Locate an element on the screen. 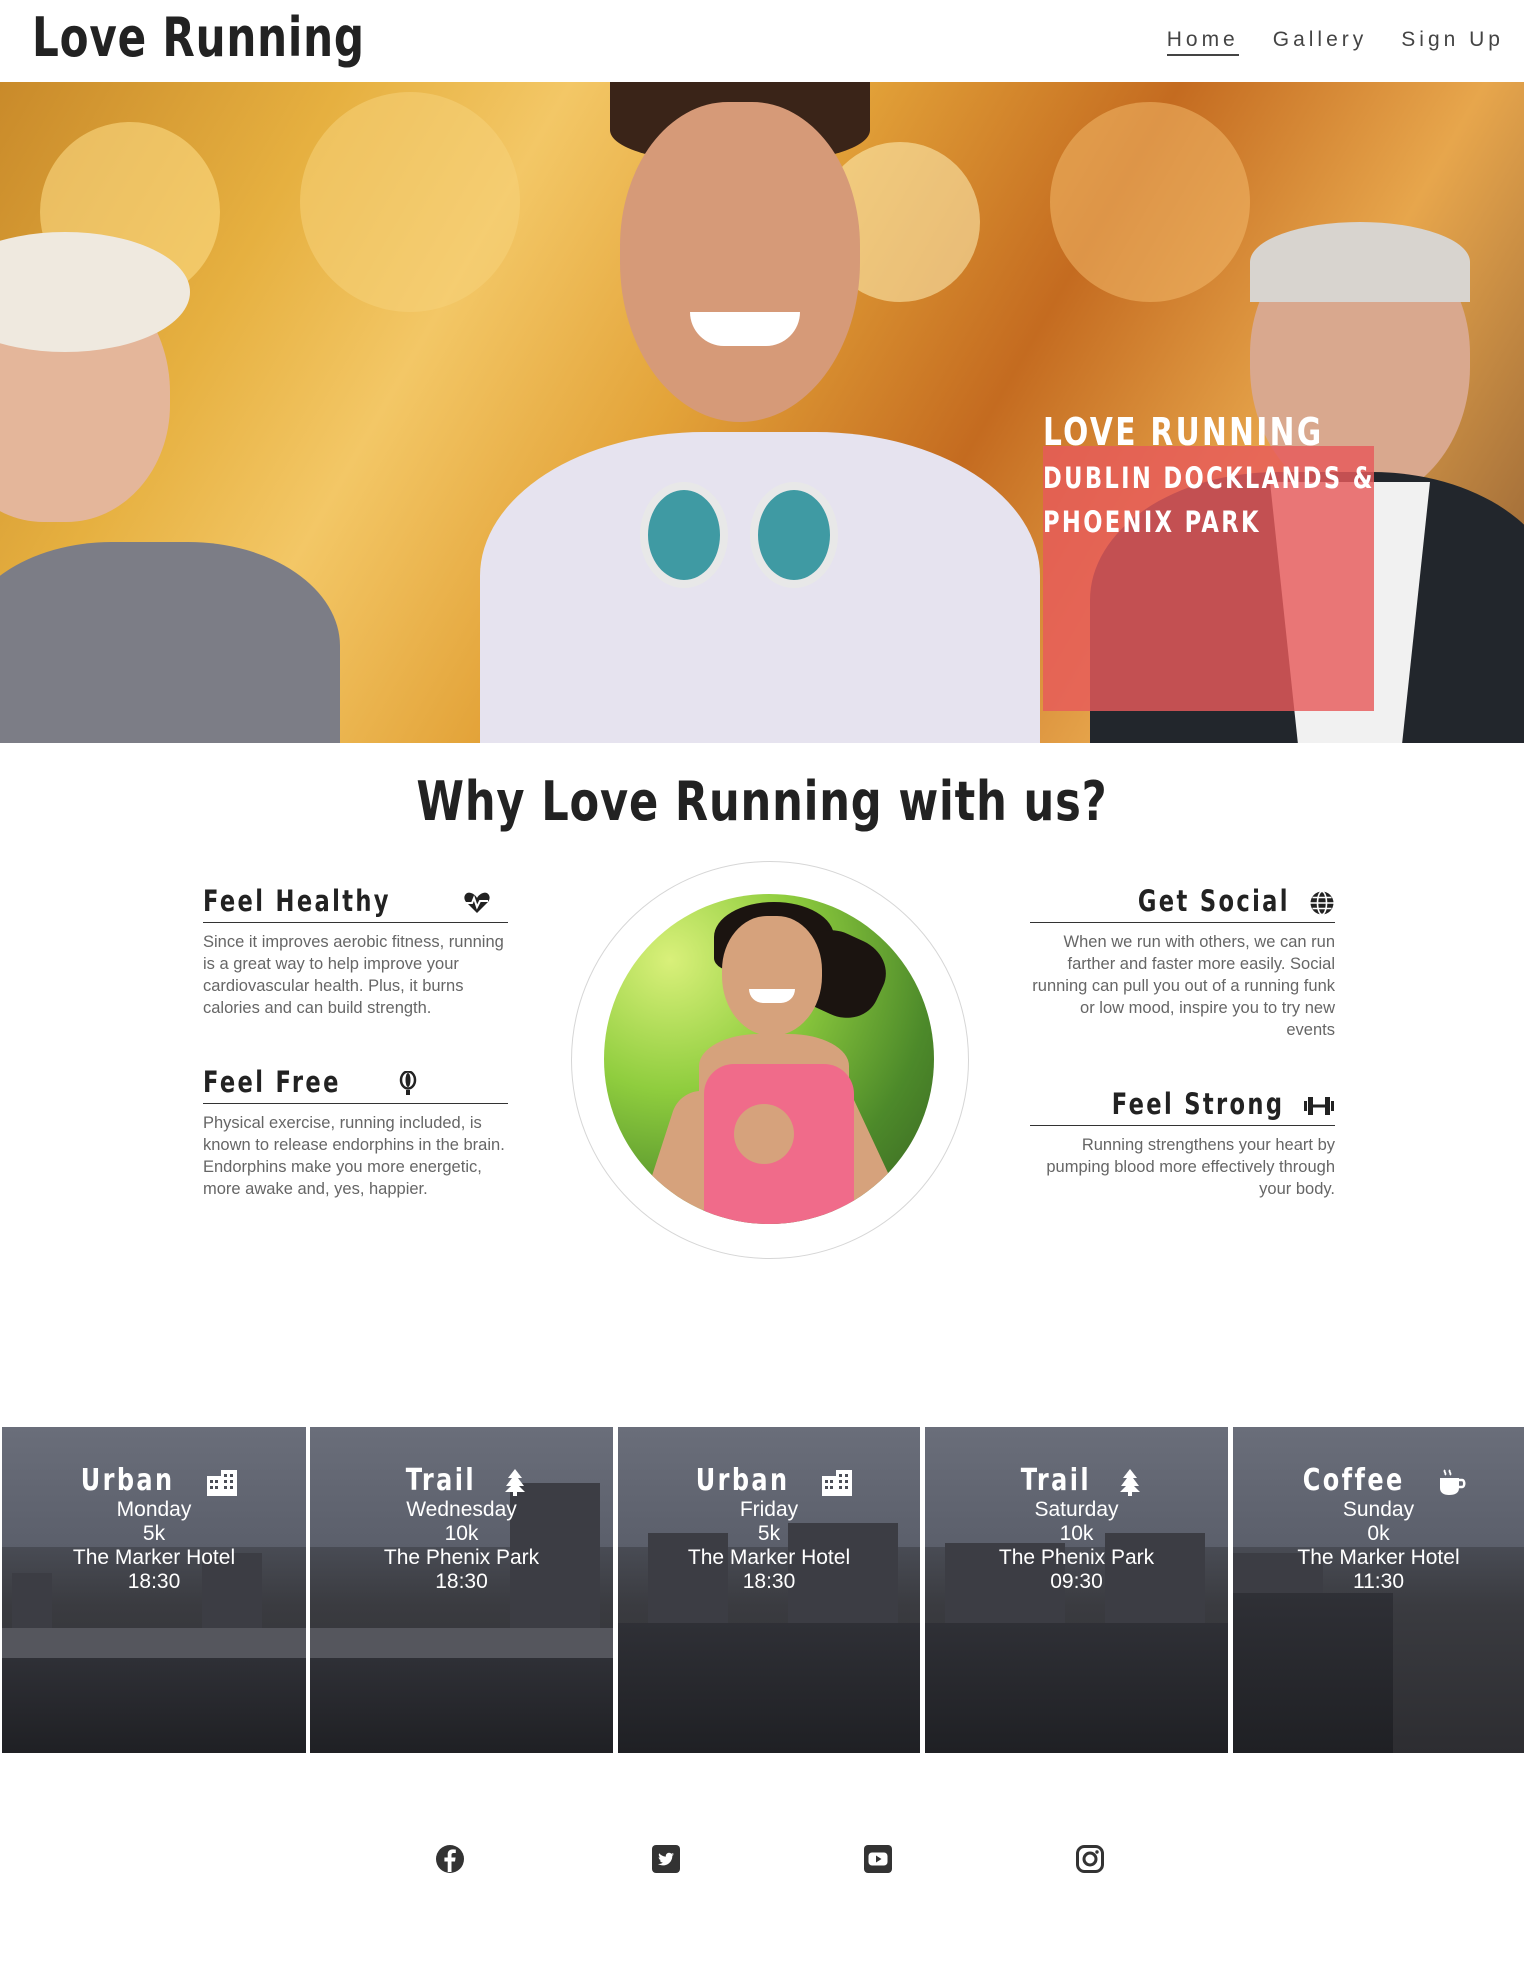 Image resolution: width=1524 pixels, height=1966 pixels. run-day: Monday is located at coordinates (154, 1509).